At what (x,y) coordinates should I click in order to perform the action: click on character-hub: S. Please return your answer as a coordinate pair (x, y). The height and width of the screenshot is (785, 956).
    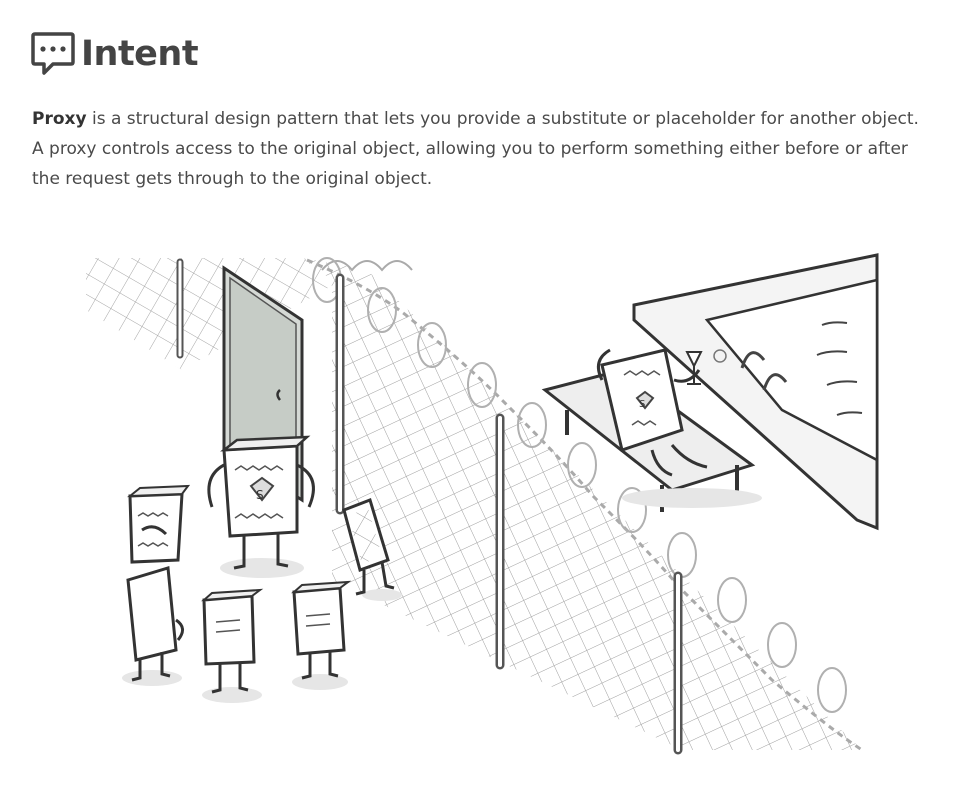
    Looking at the image, I should click on (261, 502).